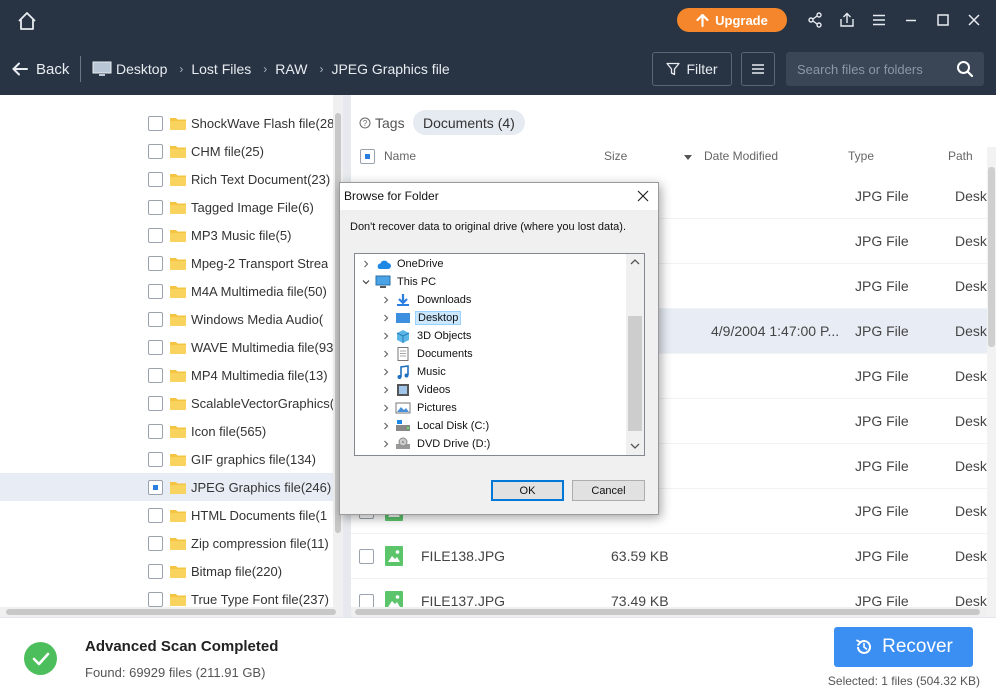  Describe the element at coordinates (400, 156) in the screenshot. I see `column-name: Name` at that location.